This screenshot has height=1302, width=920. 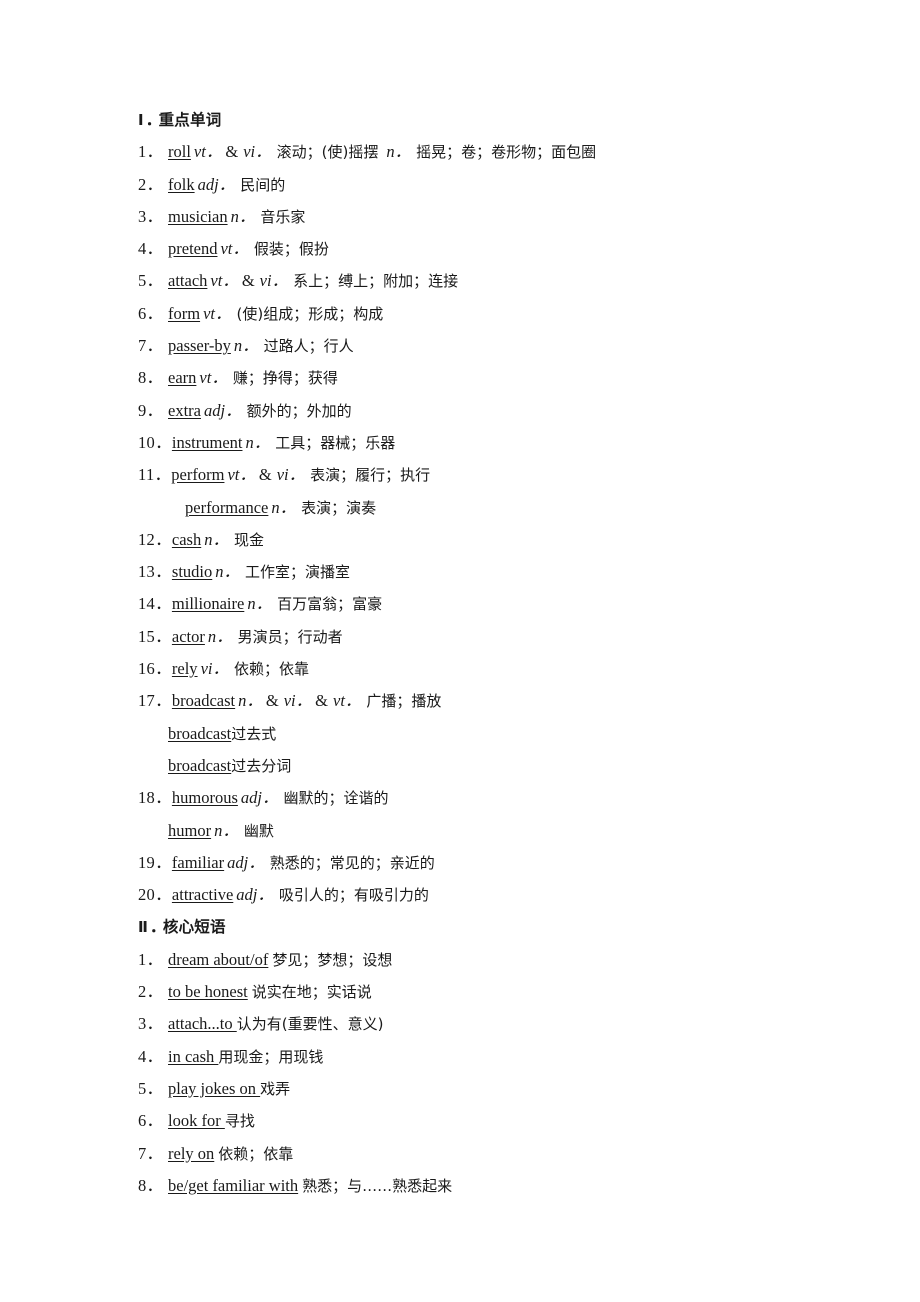 I want to click on definition: 现金, so click(x=248, y=539).